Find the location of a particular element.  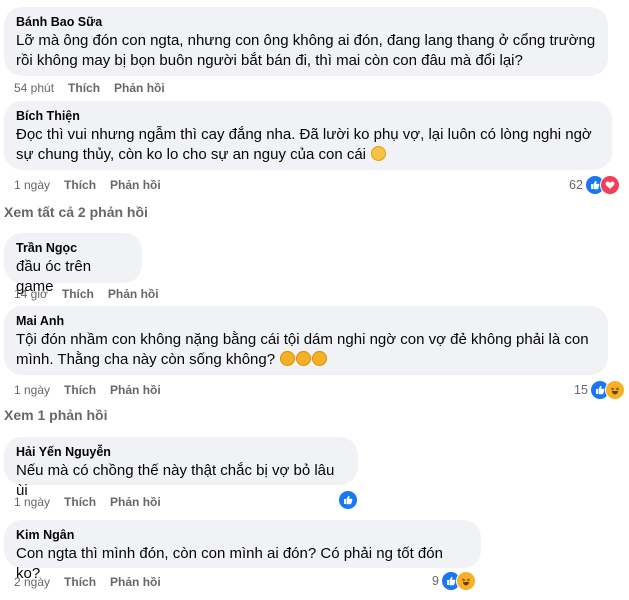

view-replies-link: Xem tất cả 2 phản hồi is located at coordinates (76, 212).